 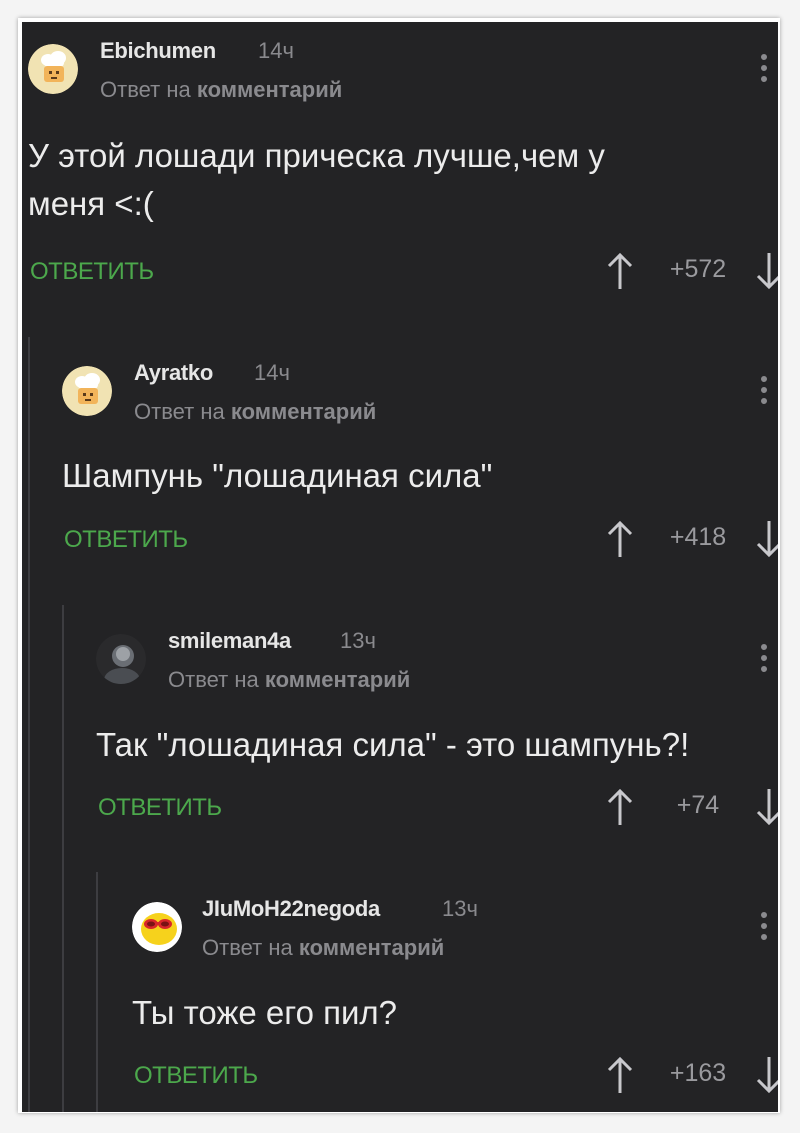 I want to click on username: Ebichumen, so click(x=158, y=51).